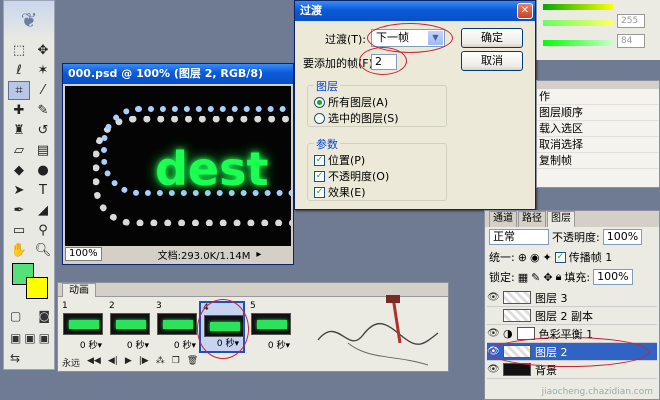 Image resolution: width=660 pixels, height=400 pixels. What do you see at coordinates (319, 176) in the screenshot?
I see `checkmark-icon: ✓` at bounding box center [319, 176].